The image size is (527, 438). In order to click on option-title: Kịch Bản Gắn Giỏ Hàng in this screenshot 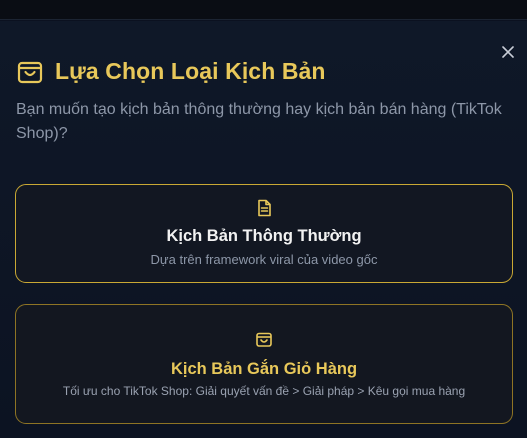, I will do `click(264, 369)`.